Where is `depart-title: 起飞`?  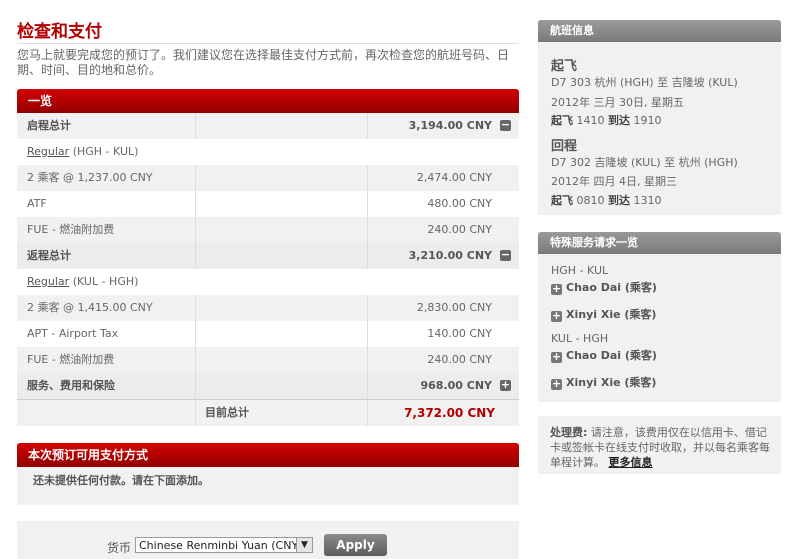 depart-title: 起飞 is located at coordinates (564, 66).